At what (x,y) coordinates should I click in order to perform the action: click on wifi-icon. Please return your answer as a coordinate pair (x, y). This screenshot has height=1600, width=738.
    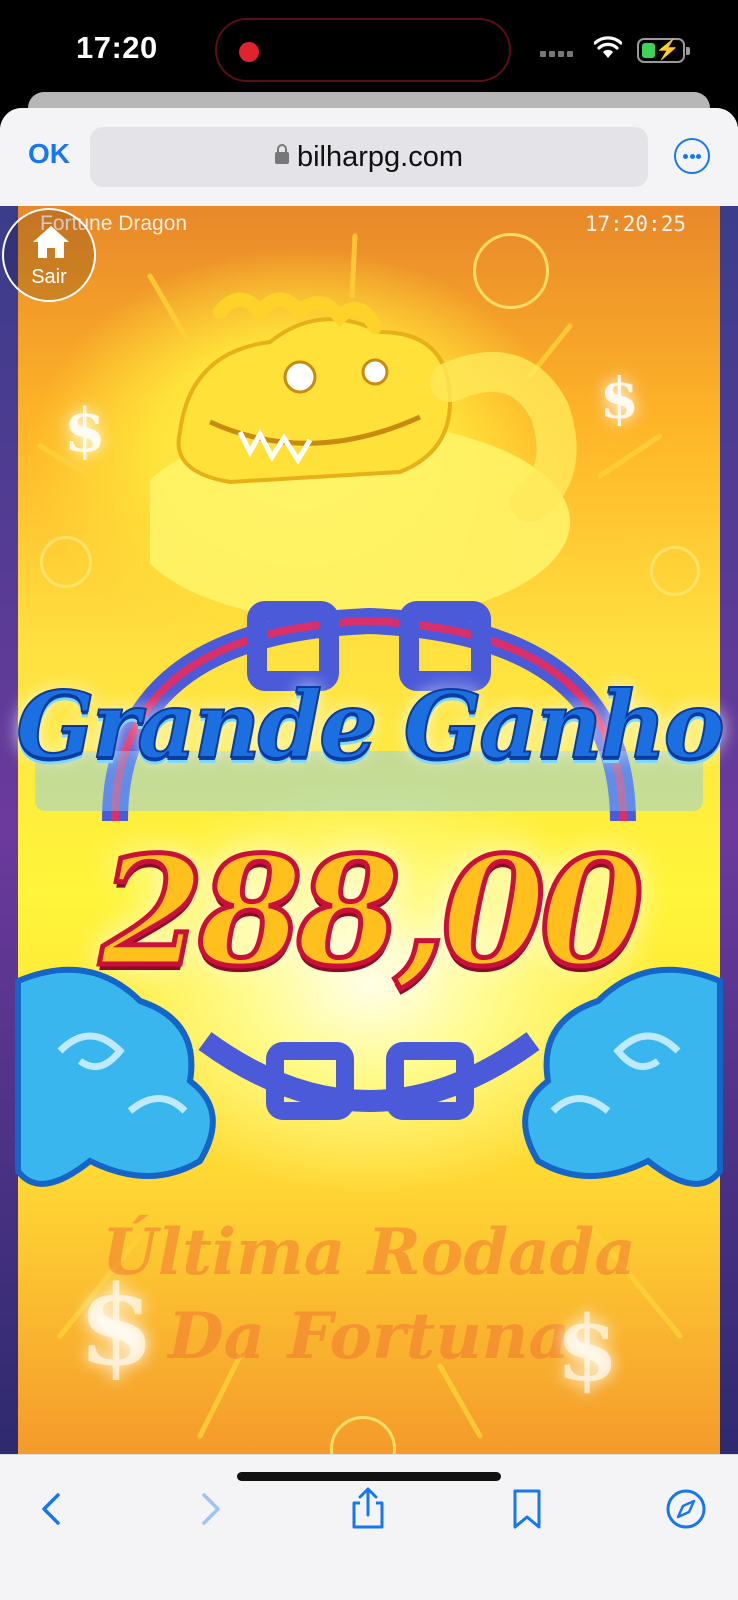
    Looking at the image, I should click on (608, 47).